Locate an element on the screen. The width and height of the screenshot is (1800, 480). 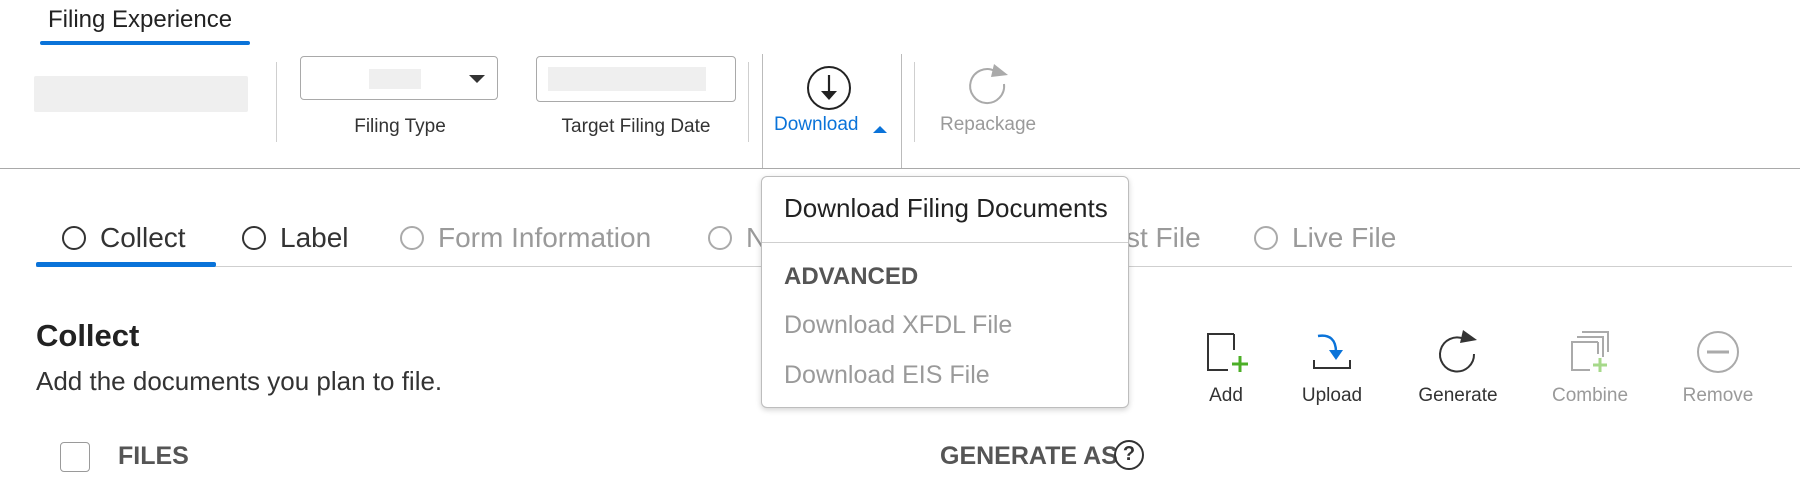
files-column-header: FILES is located at coordinates (153, 456).